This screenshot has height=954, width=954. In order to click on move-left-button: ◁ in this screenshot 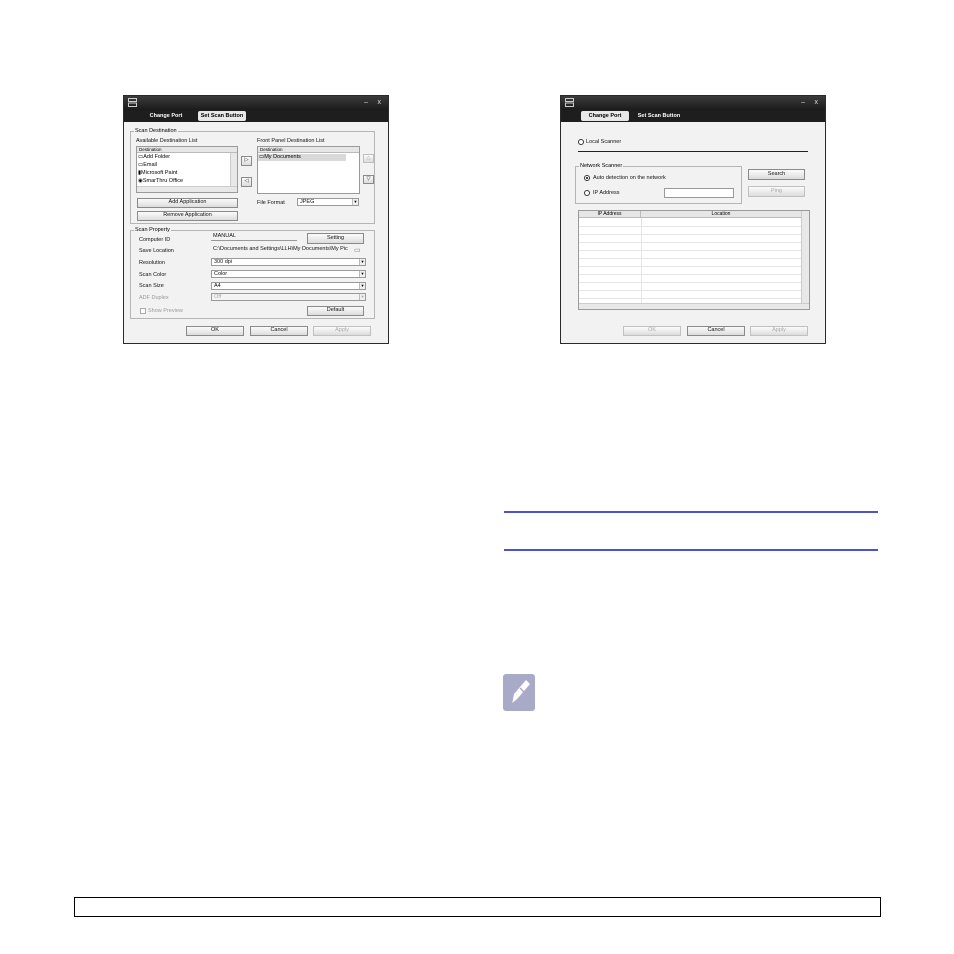, I will do `click(246, 182)`.